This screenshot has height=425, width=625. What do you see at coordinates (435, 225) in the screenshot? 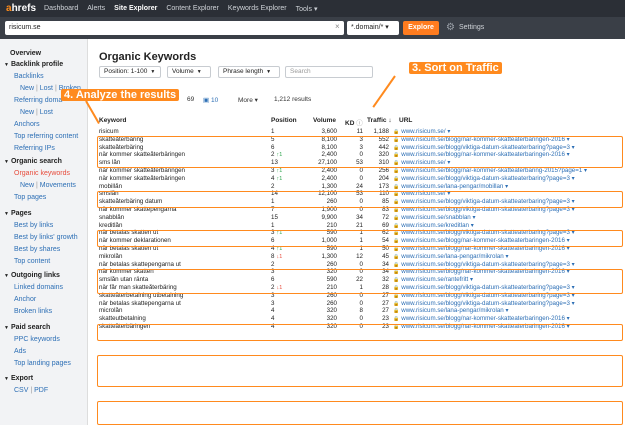
I see `url-text: www.risicum.se/kreditlan` at bounding box center [435, 225].